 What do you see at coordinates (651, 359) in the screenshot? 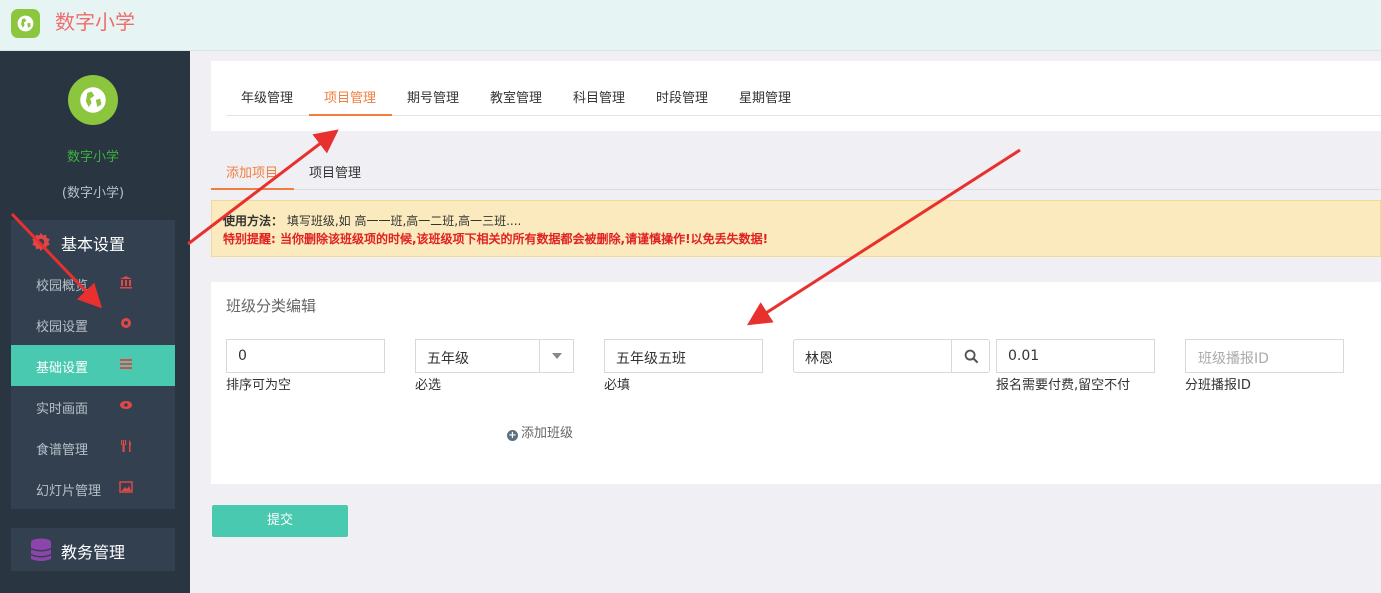
I see `class-name-value: 五年级五班` at bounding box center [651, 359].